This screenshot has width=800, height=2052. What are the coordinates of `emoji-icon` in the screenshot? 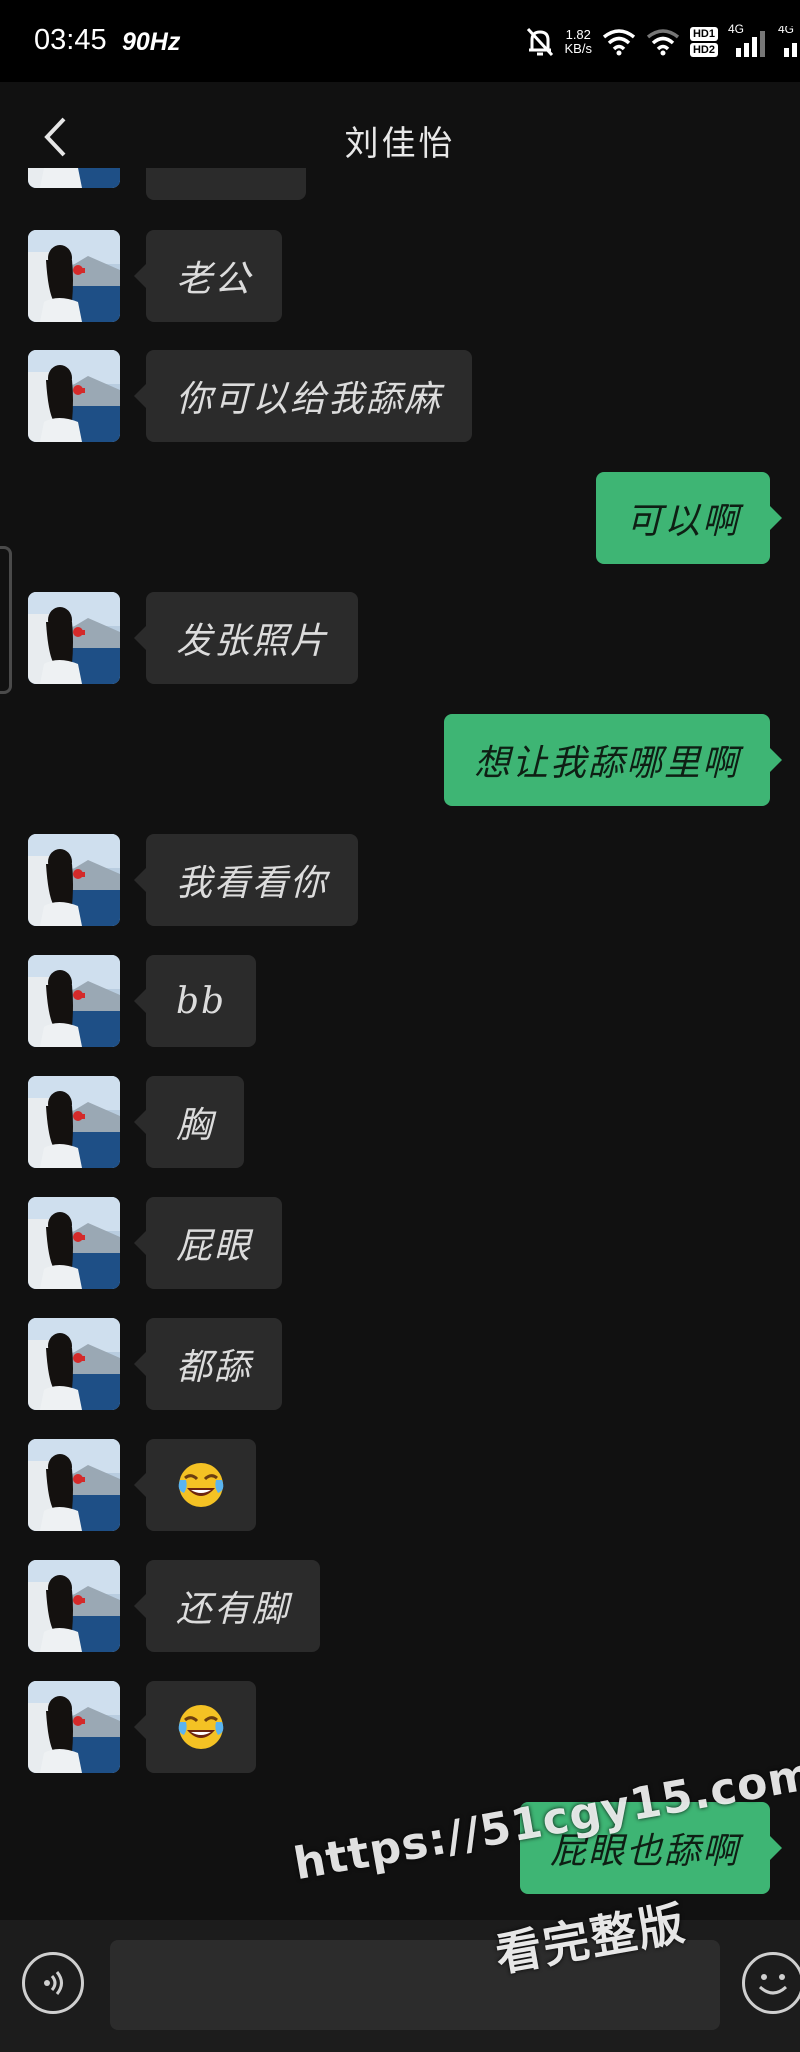 It's located at (773, 1984).